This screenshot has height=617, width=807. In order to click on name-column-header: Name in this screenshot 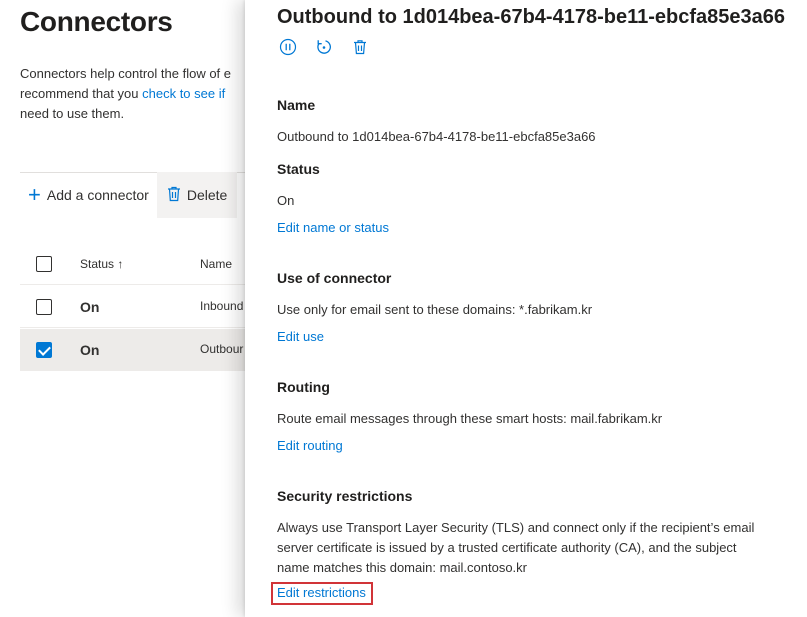, I will do `click(216, 264)`.